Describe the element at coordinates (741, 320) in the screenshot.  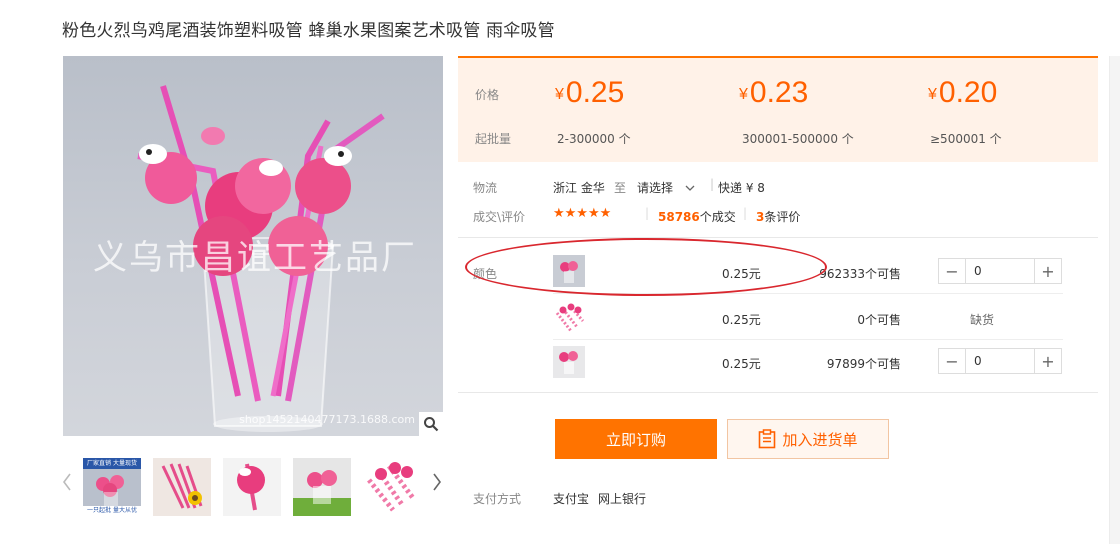
I see `sku-2-price: 0.25元` at that location.